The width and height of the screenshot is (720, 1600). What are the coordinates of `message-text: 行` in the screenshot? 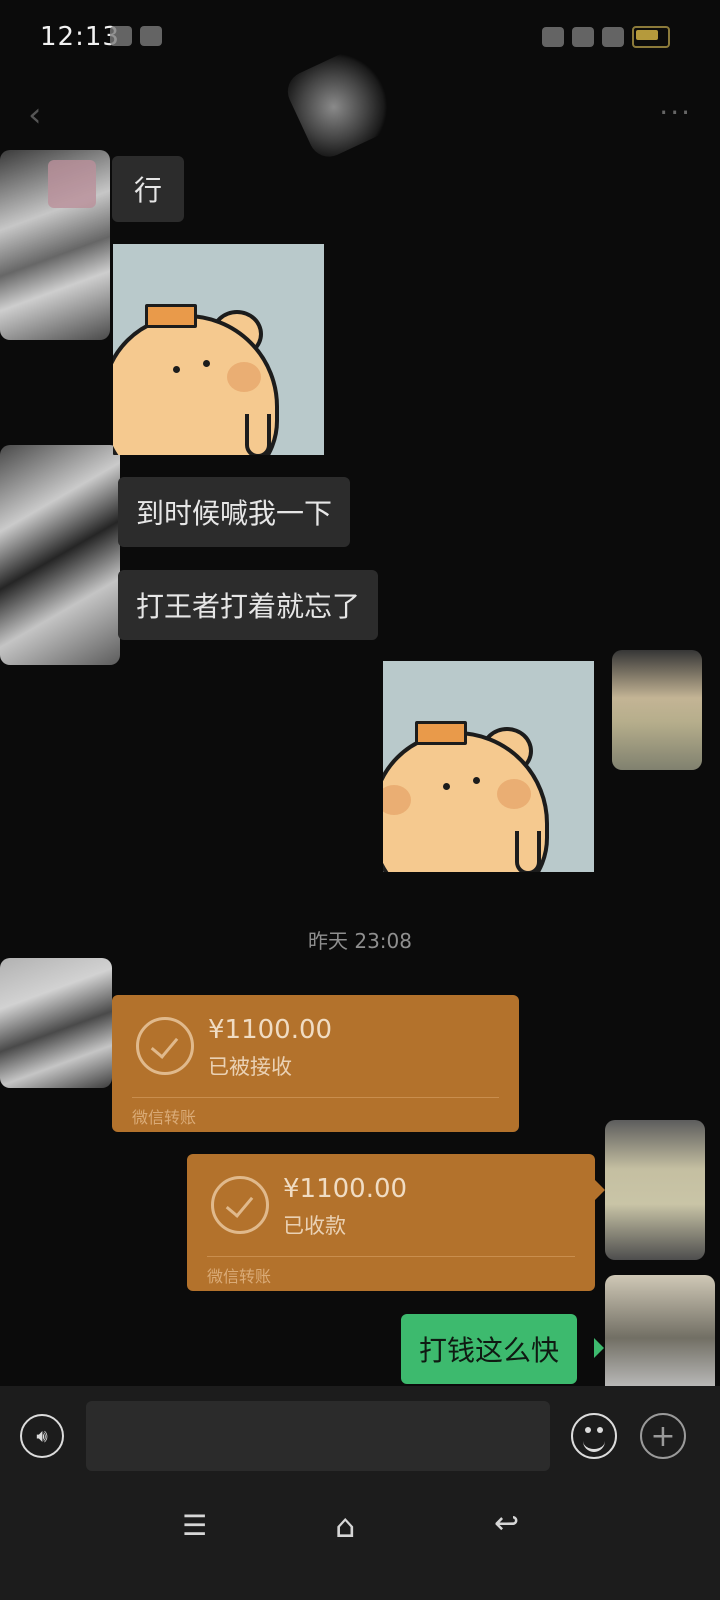 It's located at (147, 190).